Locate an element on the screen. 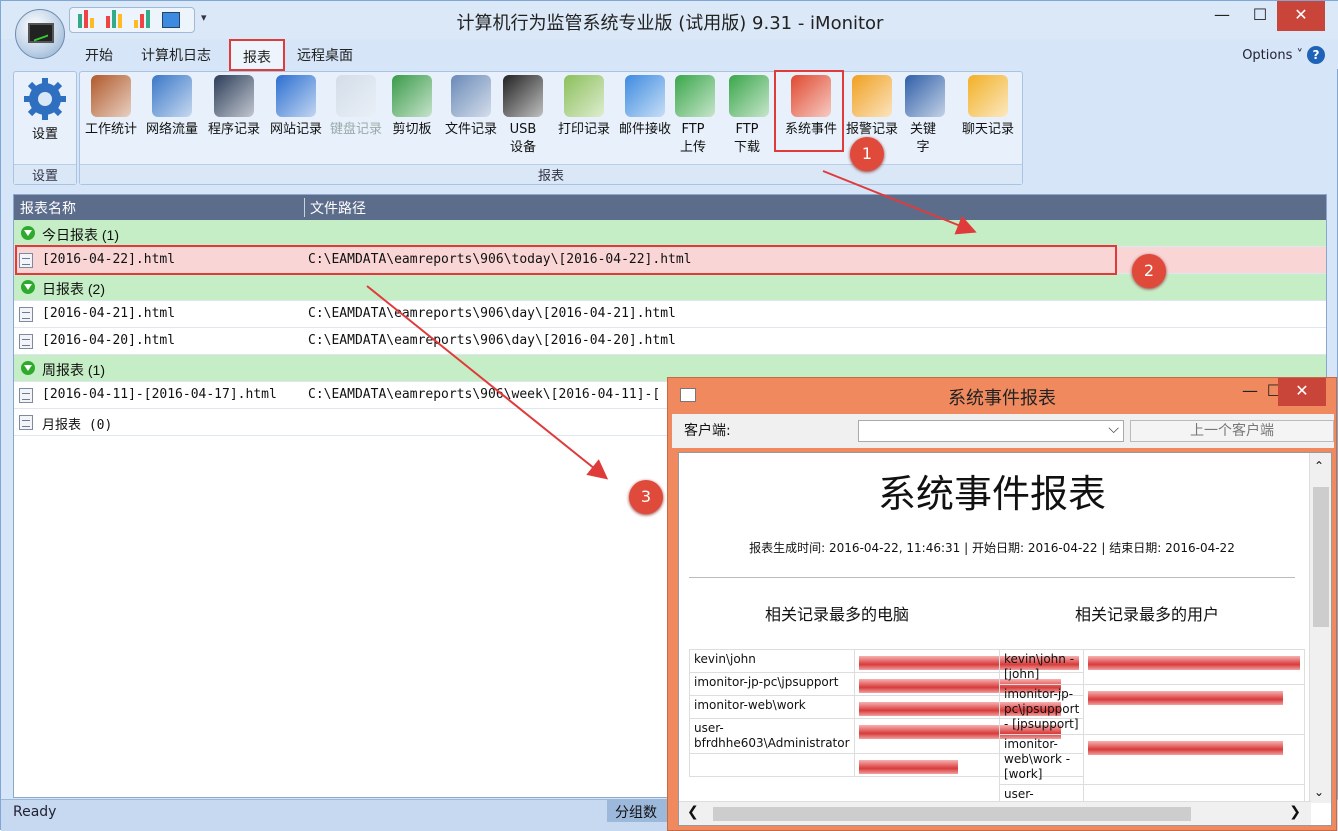  callout-3: 3 is located at coordinates (646, 497).